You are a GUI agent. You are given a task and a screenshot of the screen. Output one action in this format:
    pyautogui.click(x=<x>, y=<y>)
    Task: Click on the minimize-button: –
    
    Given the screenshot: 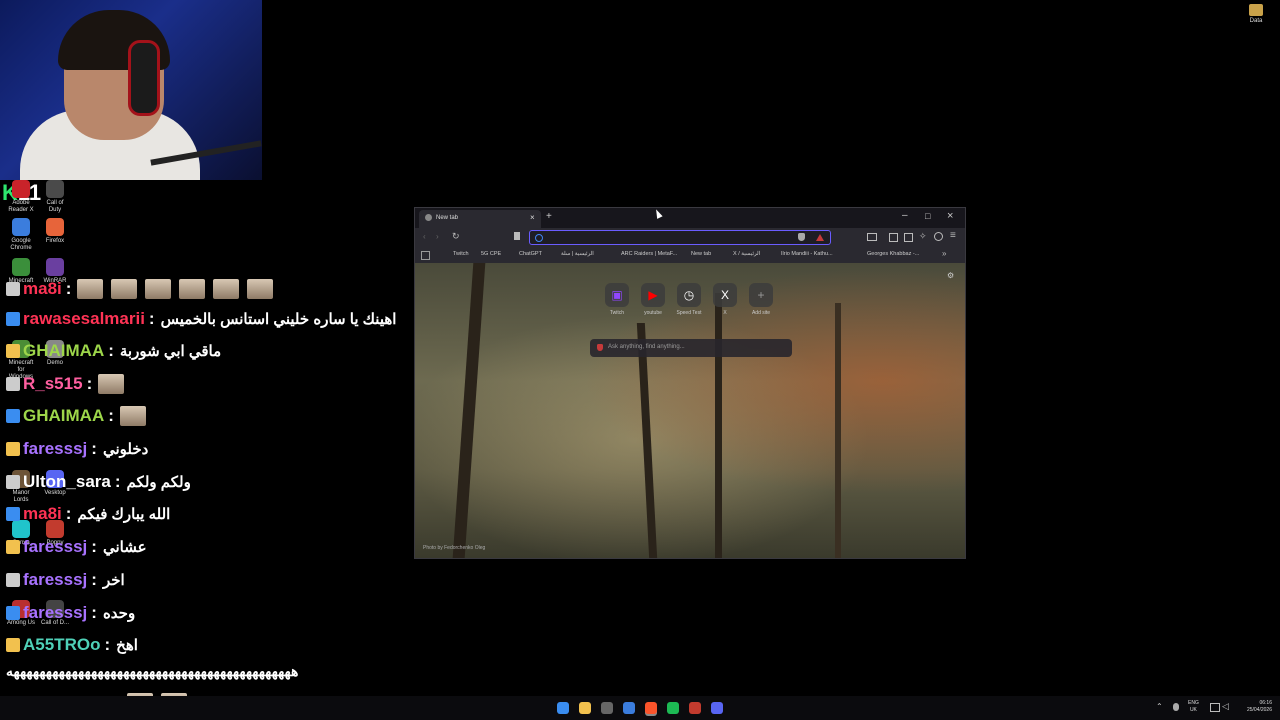 What is the action you would take?
    pyautogui.click(x=905, y=215)
    